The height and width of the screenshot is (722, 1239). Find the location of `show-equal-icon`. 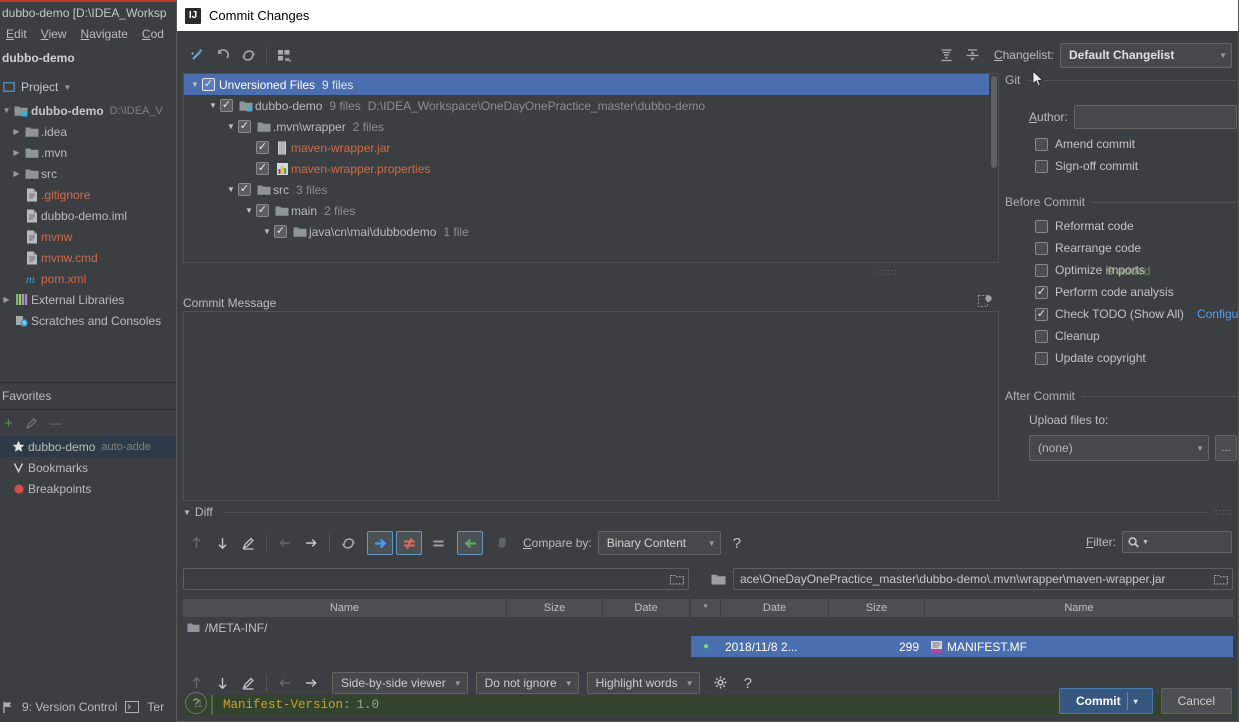

show-equal-icon is located at coordinates (438, 543).